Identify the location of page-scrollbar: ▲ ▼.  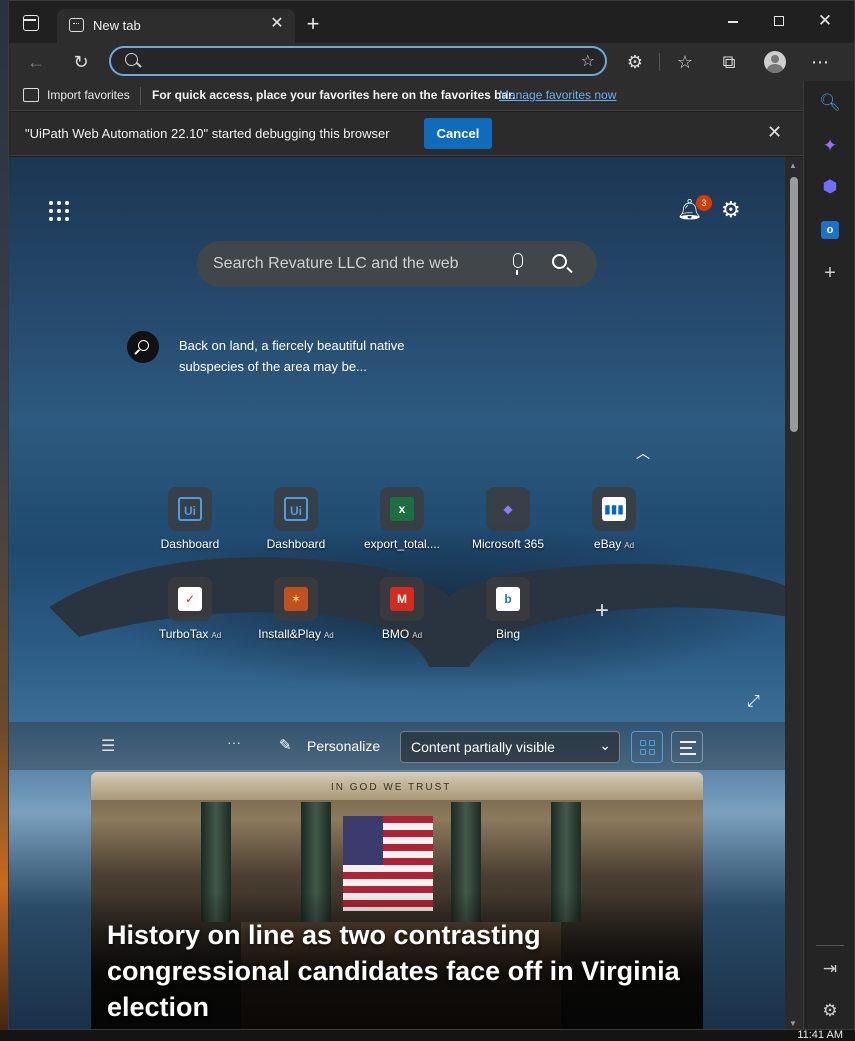
(794, 593).